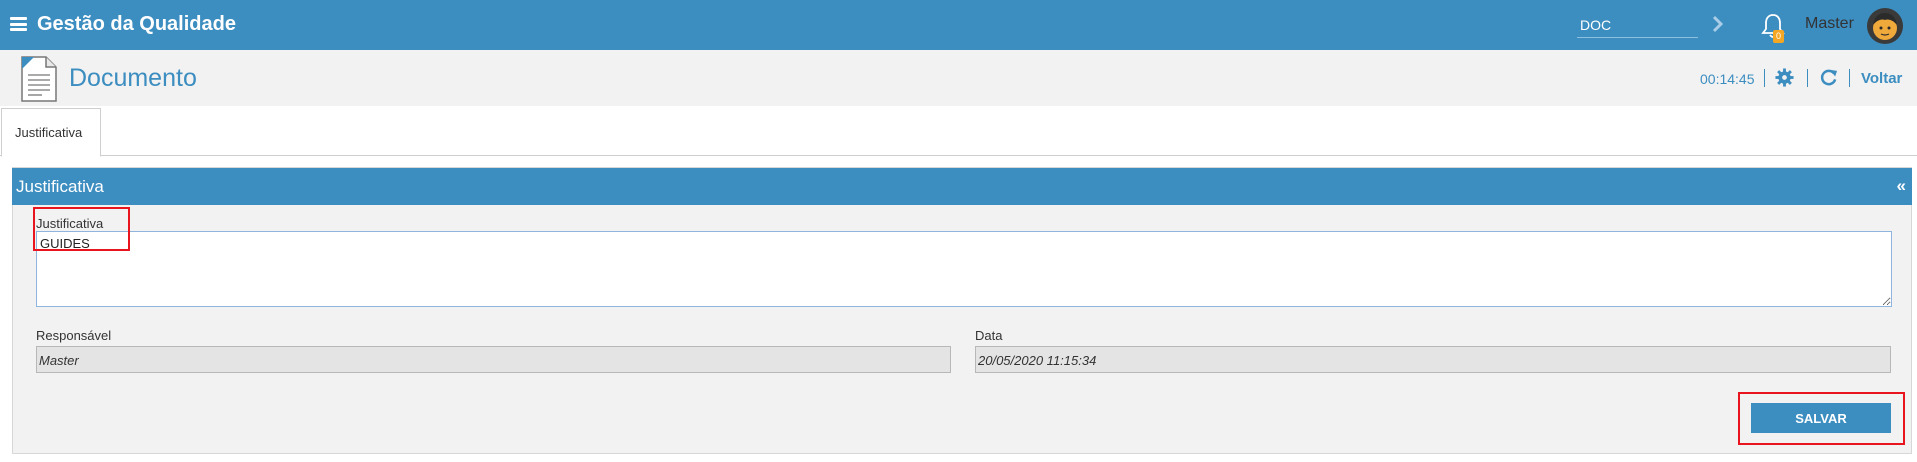 This screenshot has width=1917, height=462. I want to click on responsavel-label: Responsável, so click(74, 335).